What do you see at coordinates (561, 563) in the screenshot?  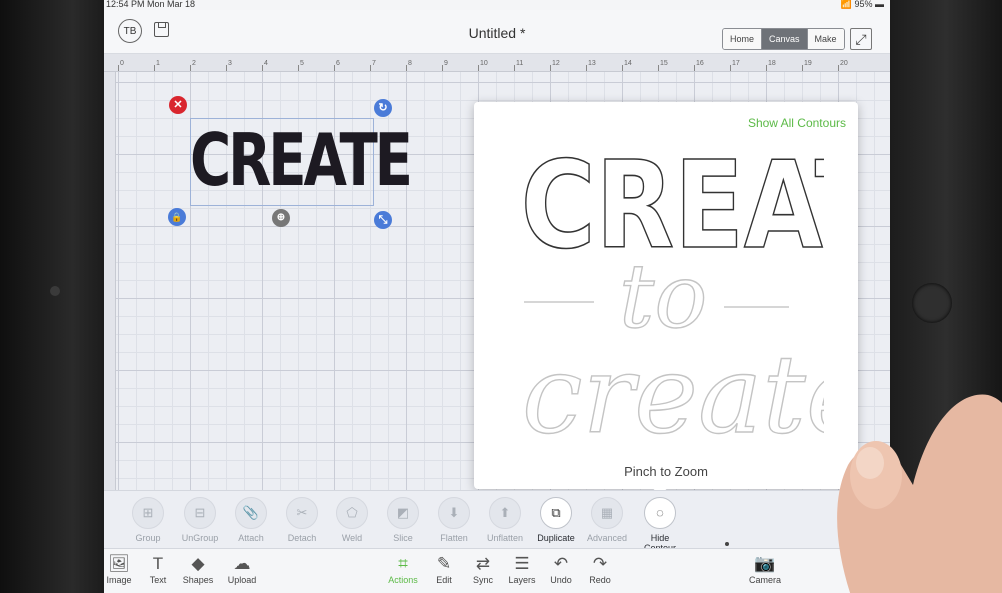 I see `undo-icon: ↶` at bounding box center [561, 563].